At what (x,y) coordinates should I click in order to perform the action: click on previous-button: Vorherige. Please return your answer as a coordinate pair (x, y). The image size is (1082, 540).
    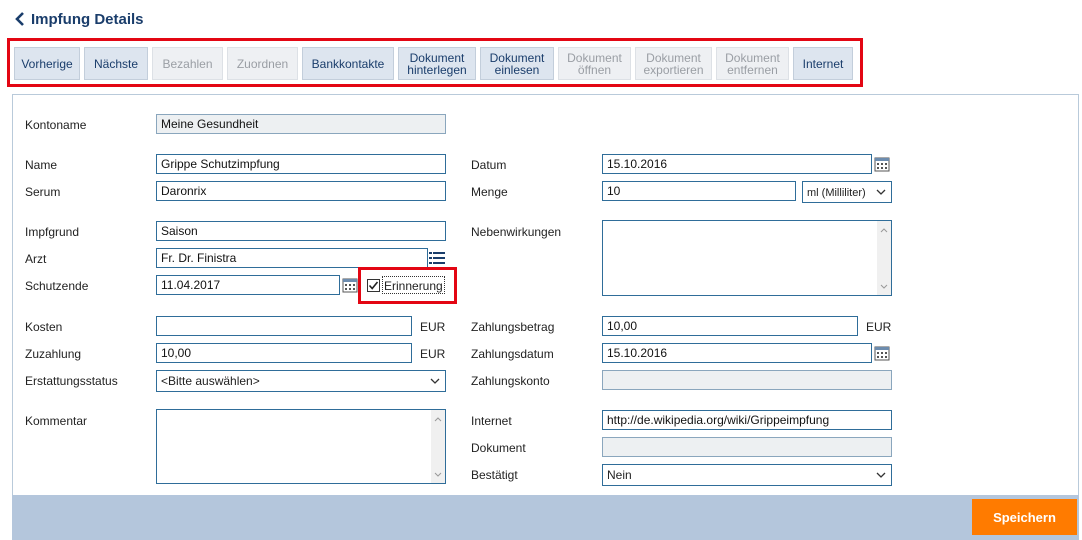
    Looking at the image, I should click on (47, 63).